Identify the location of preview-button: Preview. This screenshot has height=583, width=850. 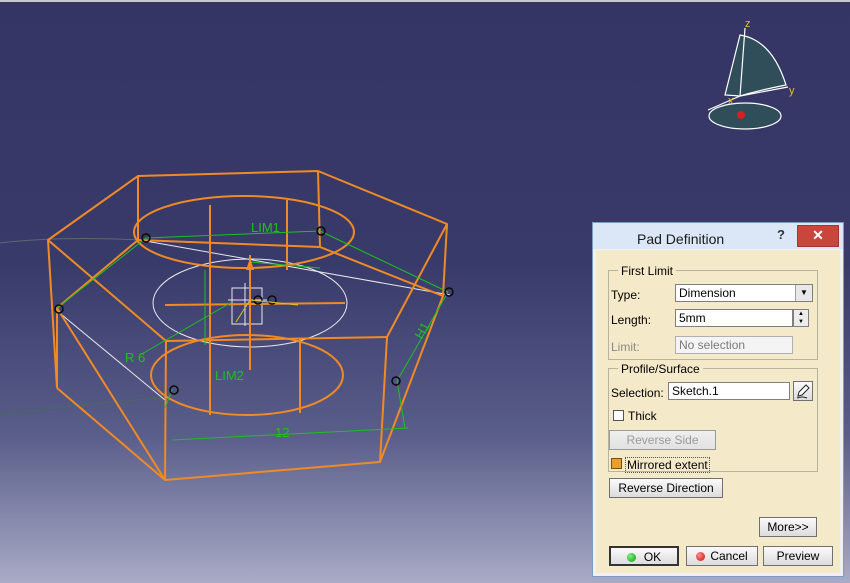
(798, 556).